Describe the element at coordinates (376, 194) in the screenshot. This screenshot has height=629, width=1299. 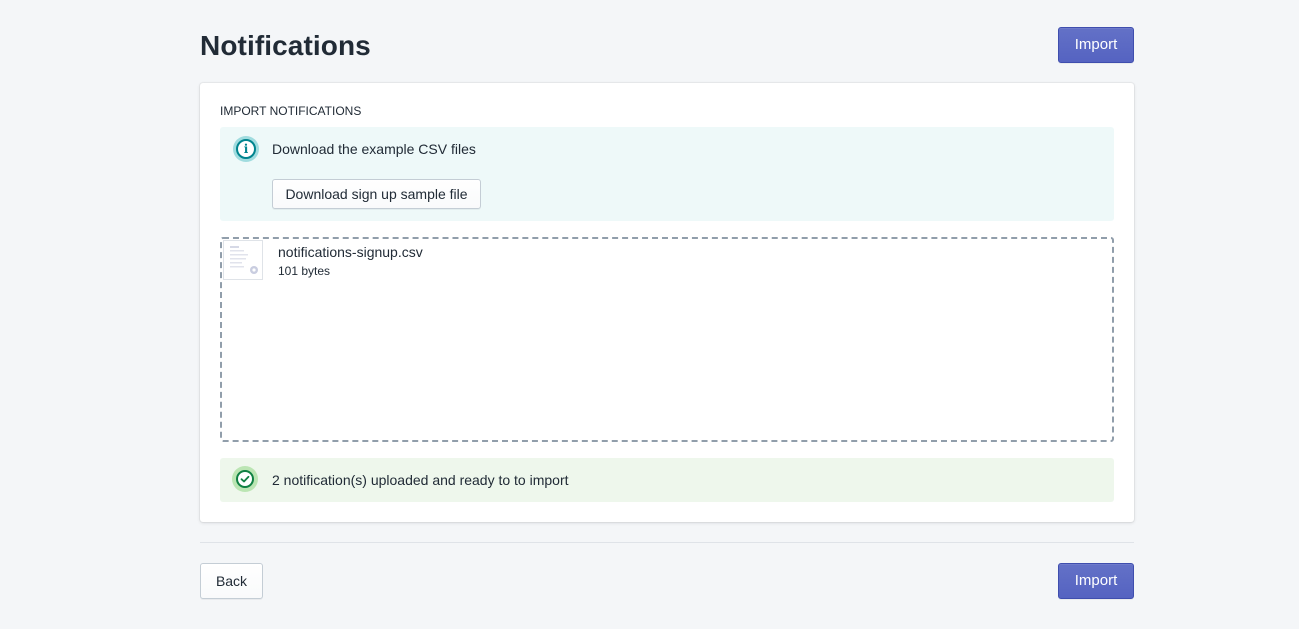
I see `download-sample-button: Download sign up sample file` at that location.